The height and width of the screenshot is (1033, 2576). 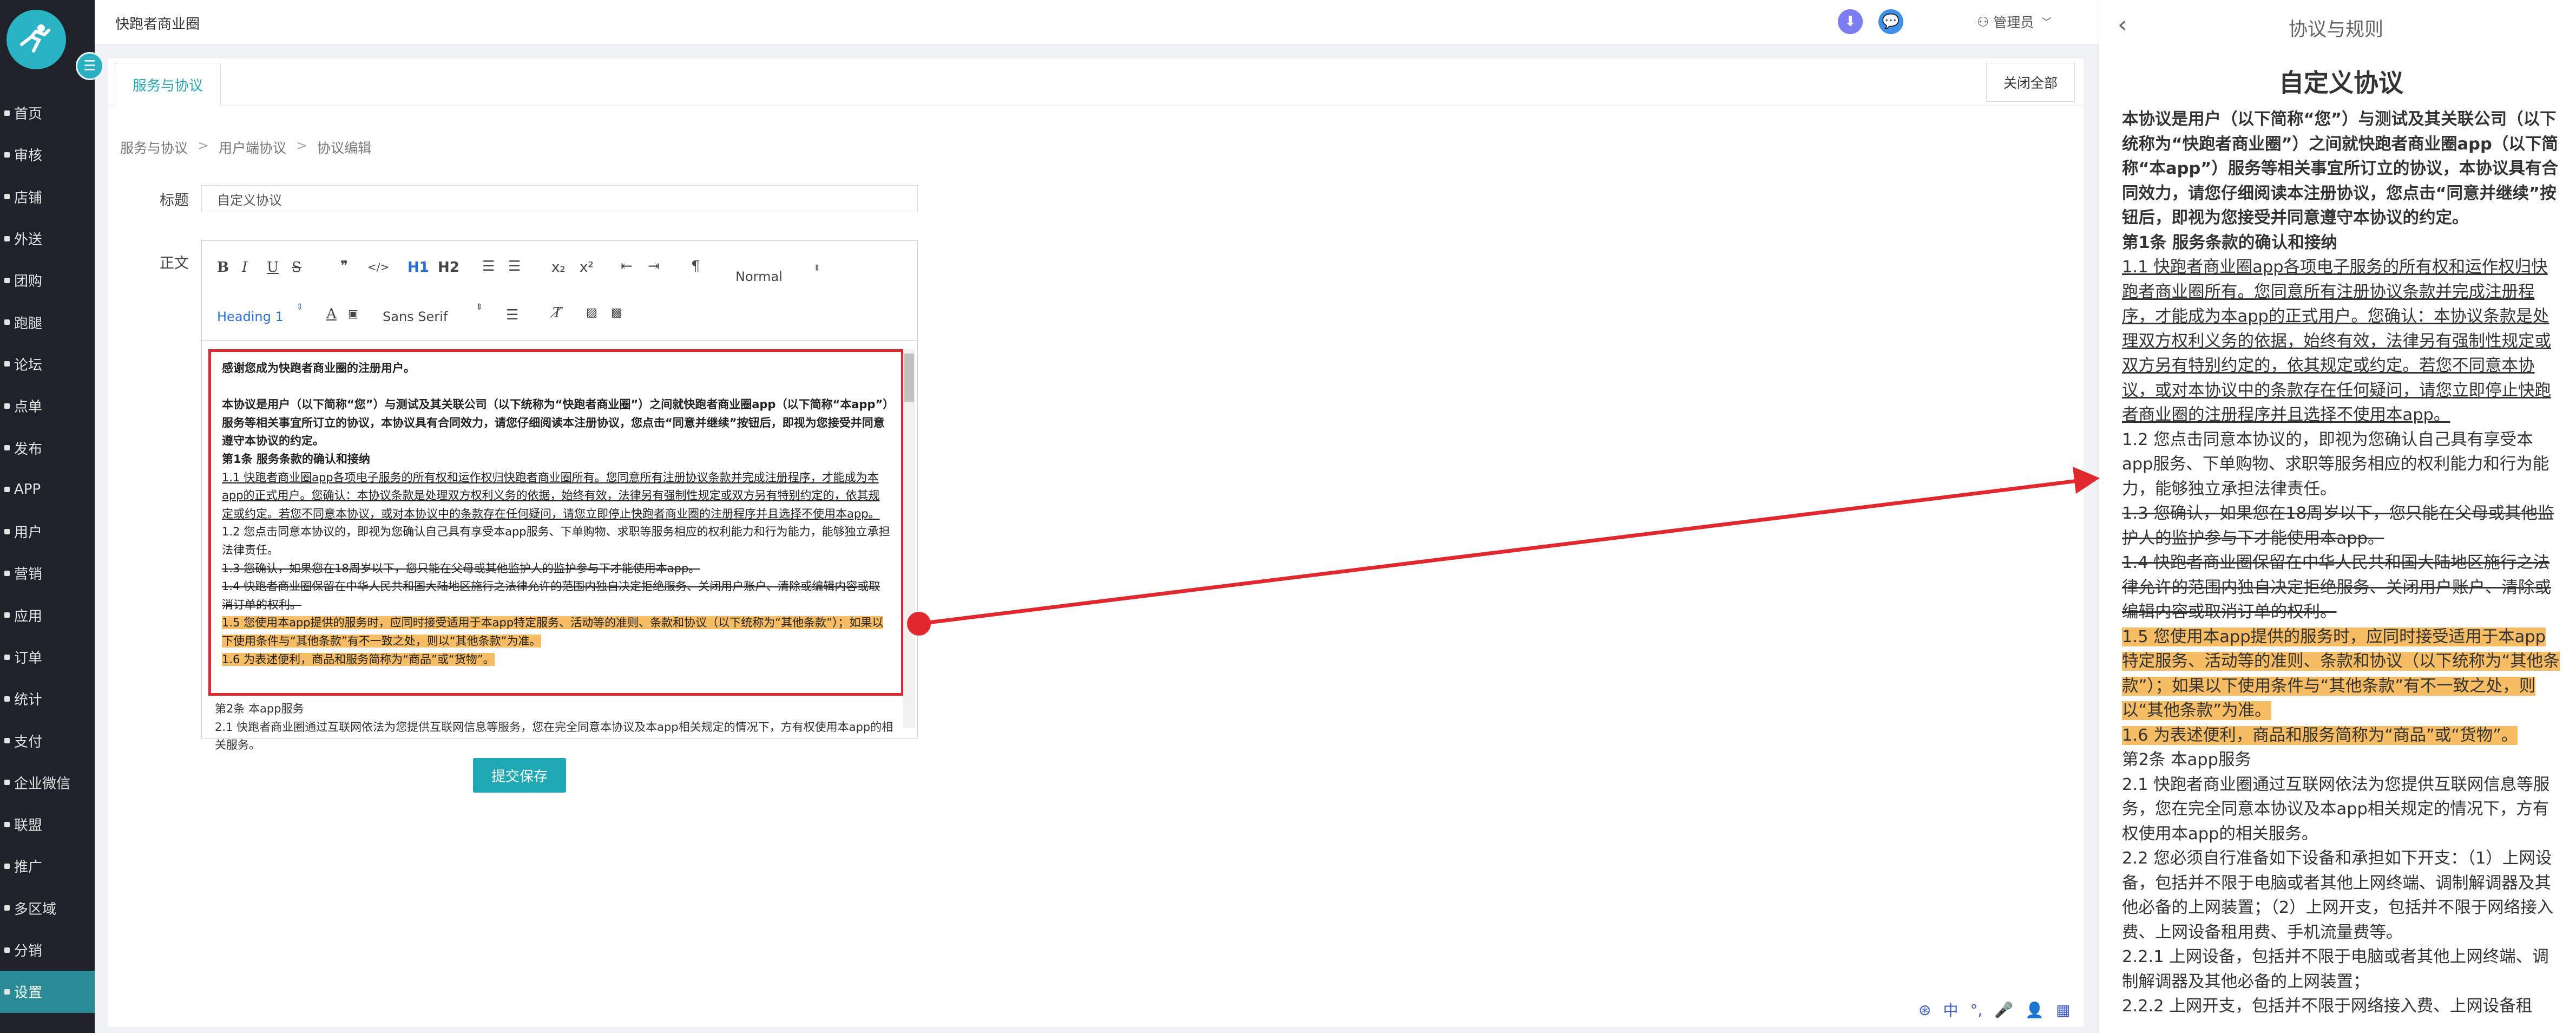 I want to click on doc-greeting: 感谢您成为快跑者商业圈的注册用户。, so click(x=318, y=368).